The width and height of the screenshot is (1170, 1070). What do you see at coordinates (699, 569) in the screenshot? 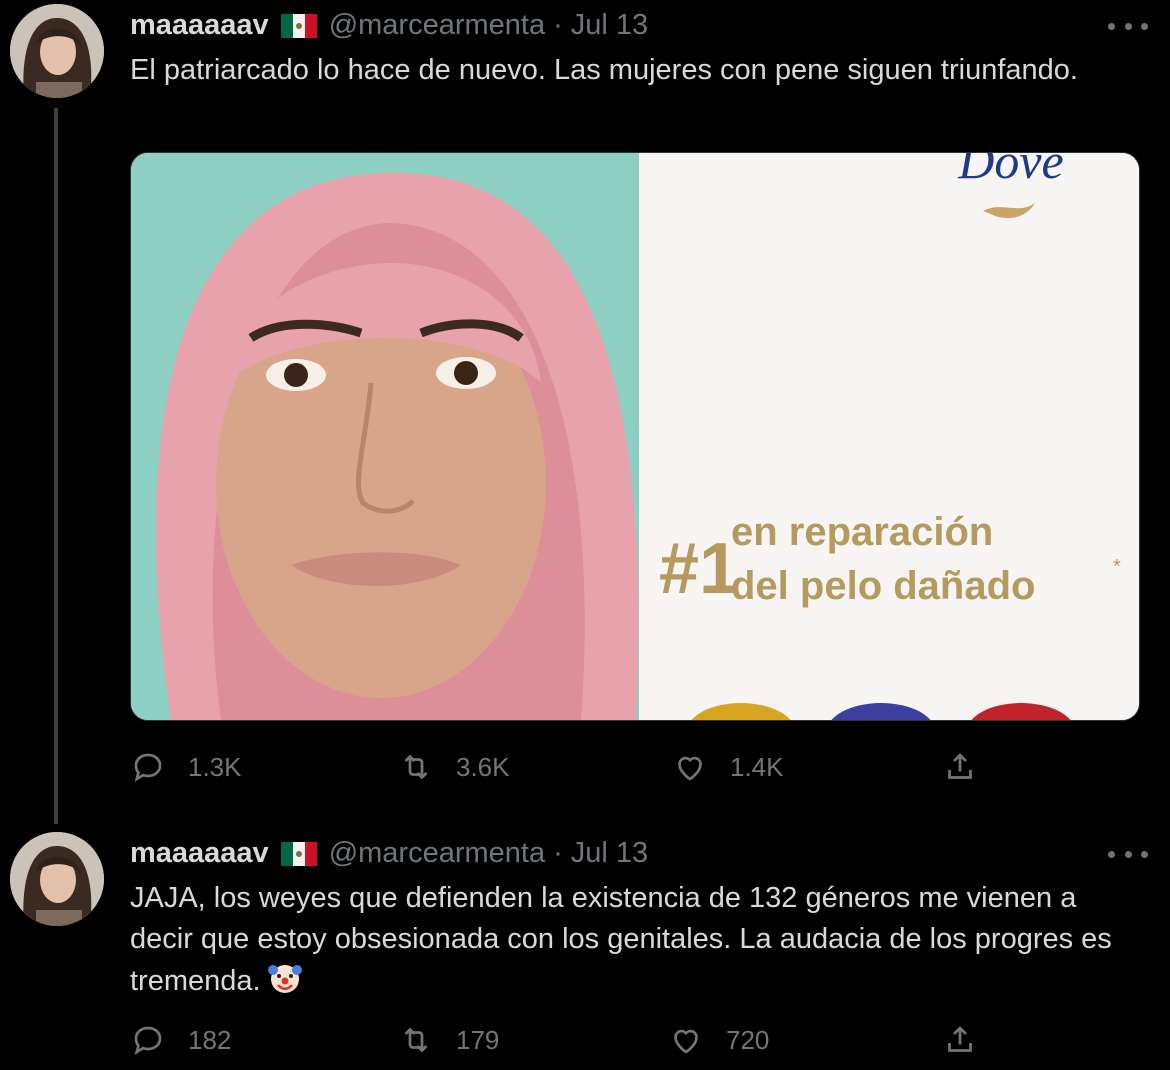
I see `rank-number: #1` at bounding box center [699, 569].